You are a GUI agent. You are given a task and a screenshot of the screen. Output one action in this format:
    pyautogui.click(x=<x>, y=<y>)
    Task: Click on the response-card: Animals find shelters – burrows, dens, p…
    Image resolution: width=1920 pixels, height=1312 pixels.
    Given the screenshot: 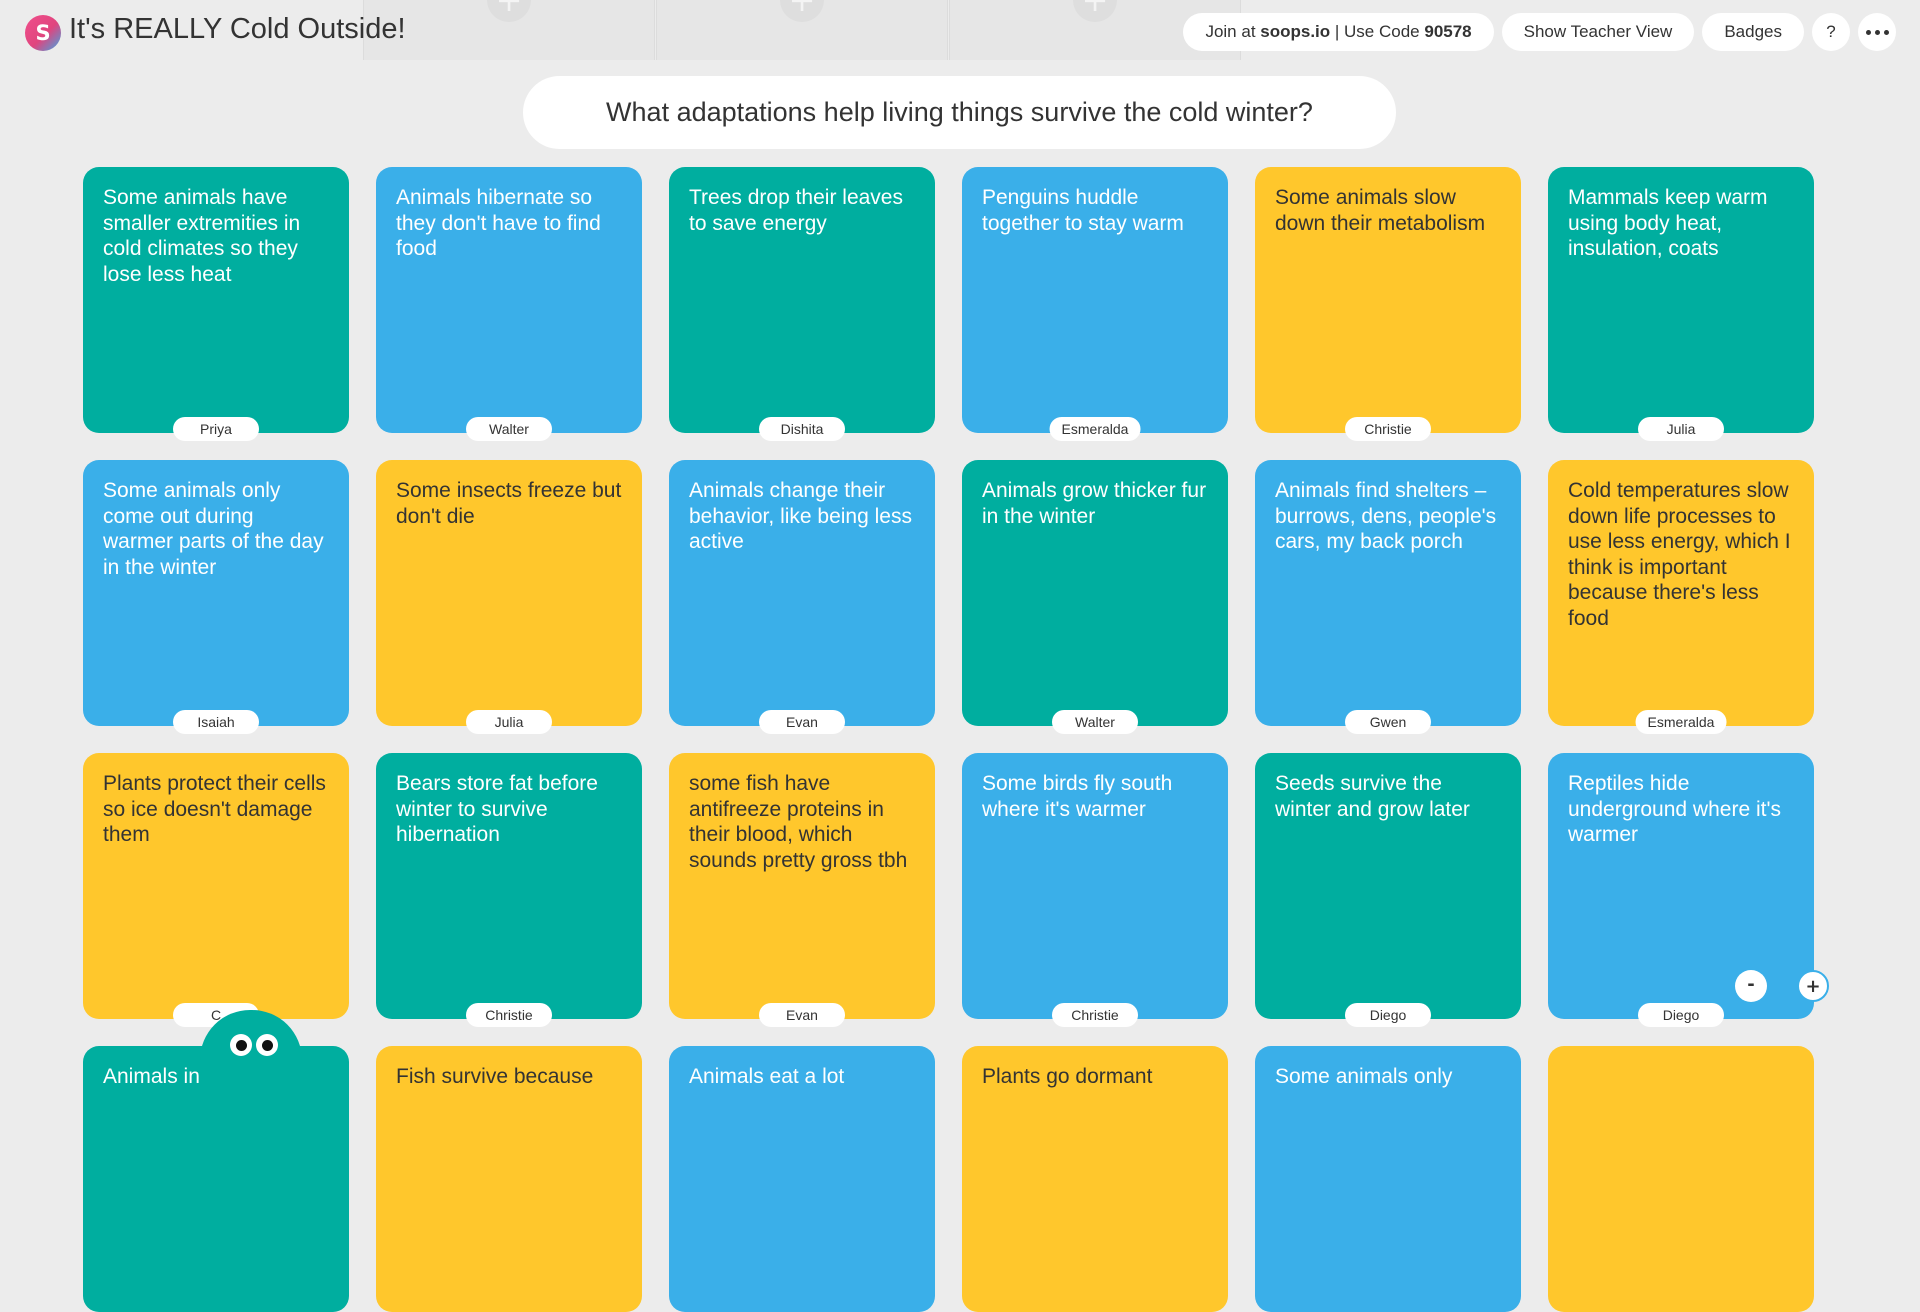 What is the action you would take?
    pyautogui.click(x=1388, y=597)
    